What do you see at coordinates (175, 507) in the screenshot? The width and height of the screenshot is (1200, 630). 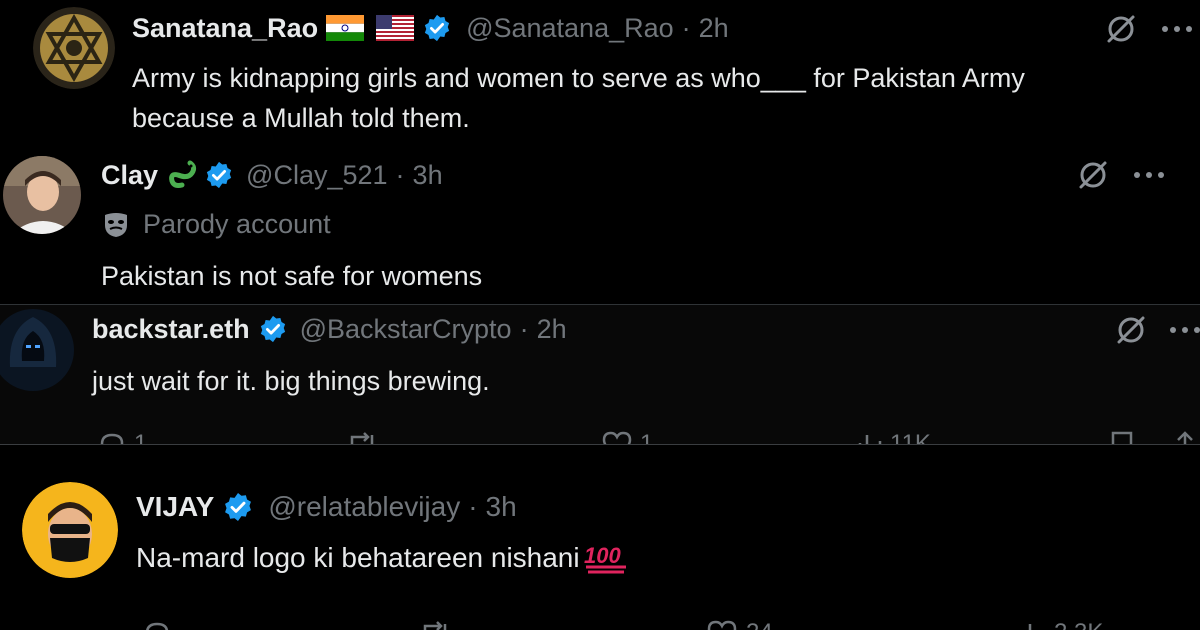 I see `display-name: VIJAY` at bounding box center [175, 507].